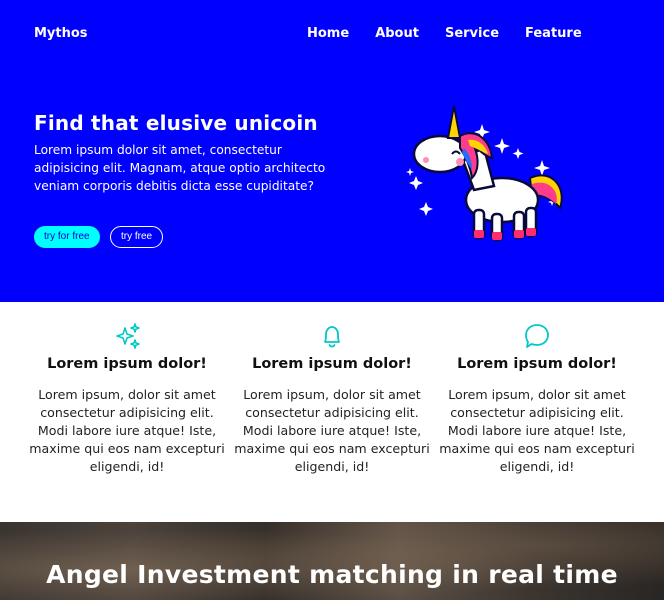 The image size is (664, 600). Describe the element at coordinates (128, 336) in the screenshot. I see `sparkles-icon` at that location.